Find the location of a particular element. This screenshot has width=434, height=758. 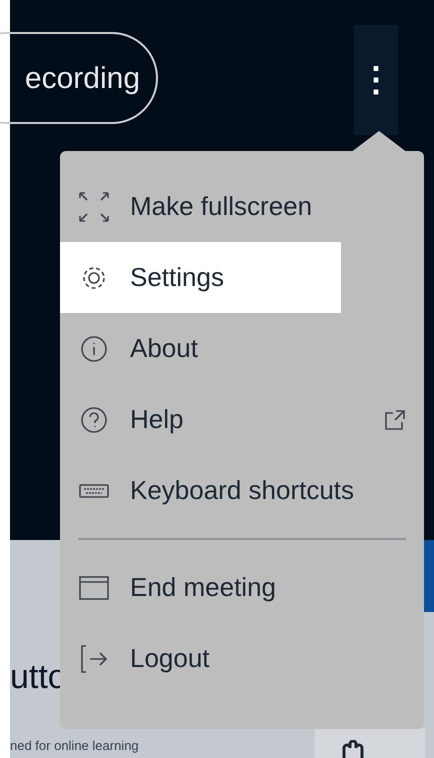

menu-item: End meeting is located at coordinates (242, 587).